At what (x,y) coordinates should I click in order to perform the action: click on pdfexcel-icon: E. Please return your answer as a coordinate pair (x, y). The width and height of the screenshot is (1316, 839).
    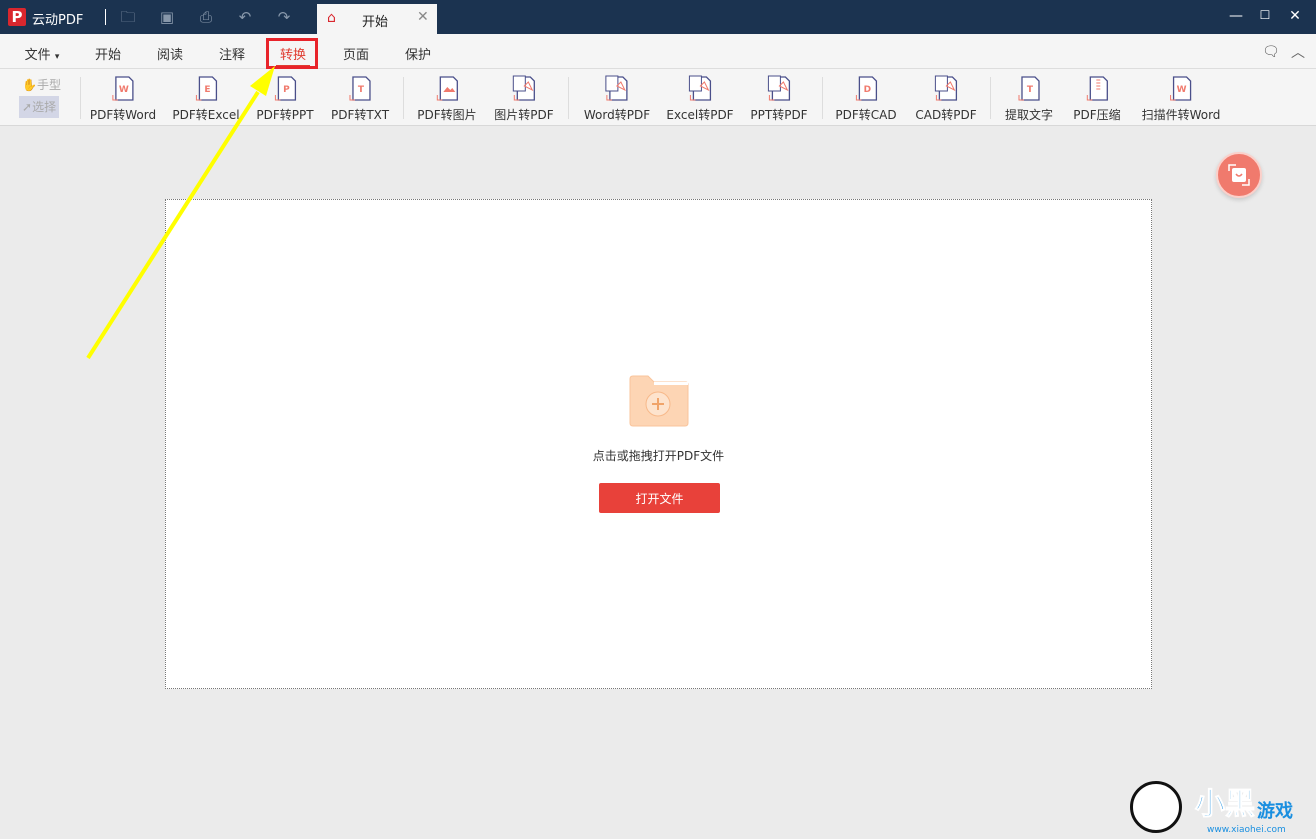
    Looking at the image, I should click on (206, 88).